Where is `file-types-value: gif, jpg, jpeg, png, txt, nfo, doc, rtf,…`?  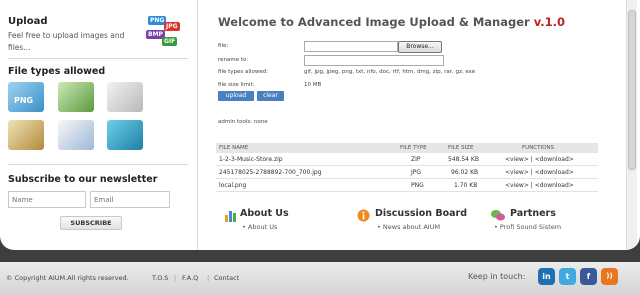
file-types-value: gif, jpg, jpeg, png, txt, nfo, doc, rtf,… is located at coordinates (390, 72).